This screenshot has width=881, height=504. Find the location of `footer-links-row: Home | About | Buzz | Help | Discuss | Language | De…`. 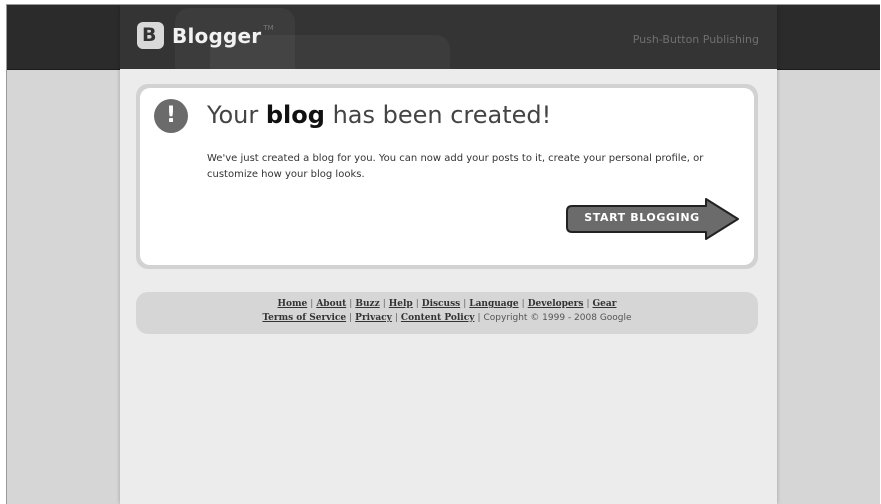

footer-links-row: Home | About | Buzz | Help | Discuss | Language | De… is located at coordinates (447, 304).